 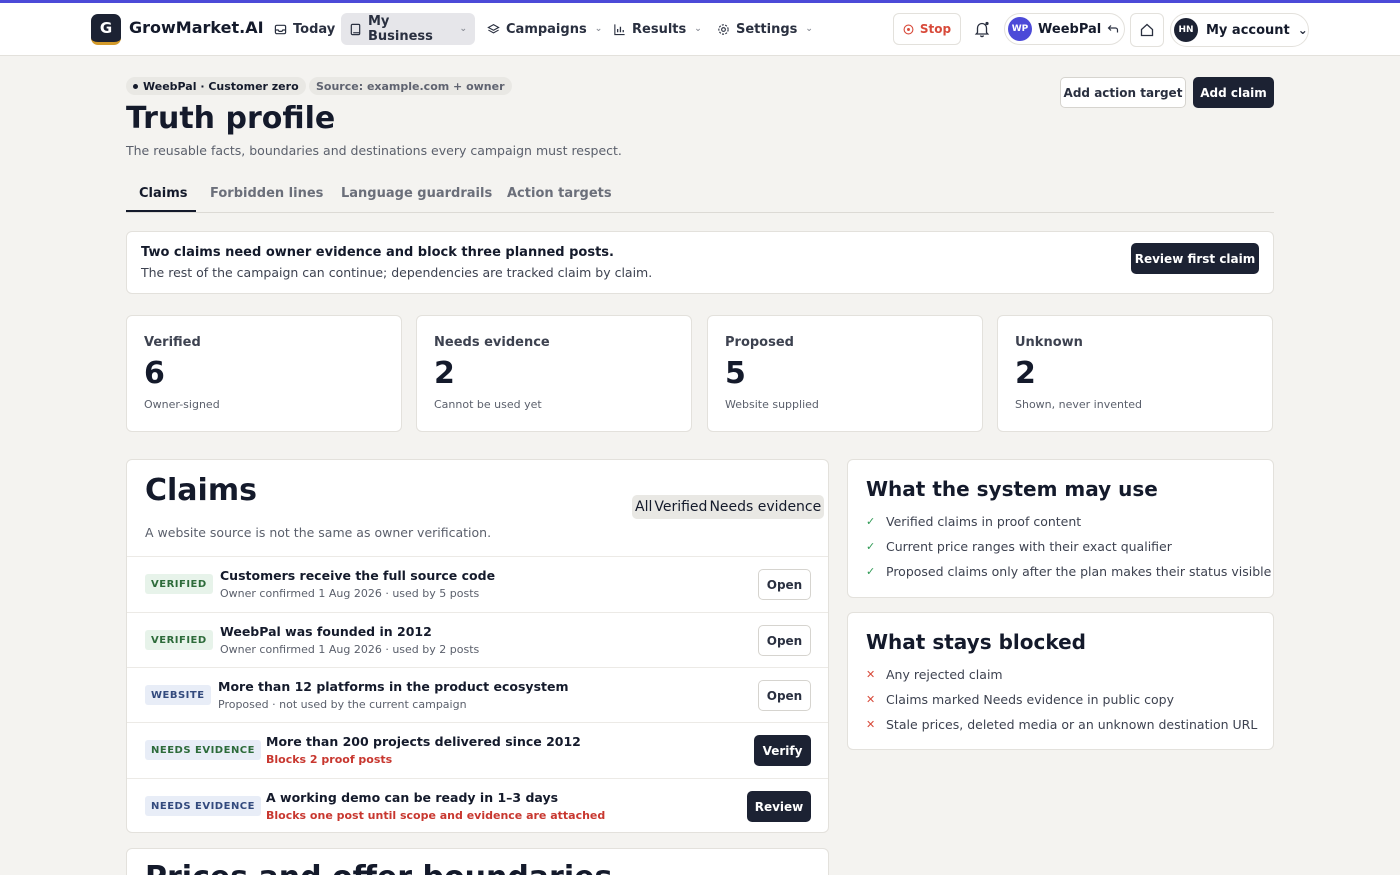 I want to click on claim-blocking-note: Blocks 2 proof posts, so click(x=329, y=759).